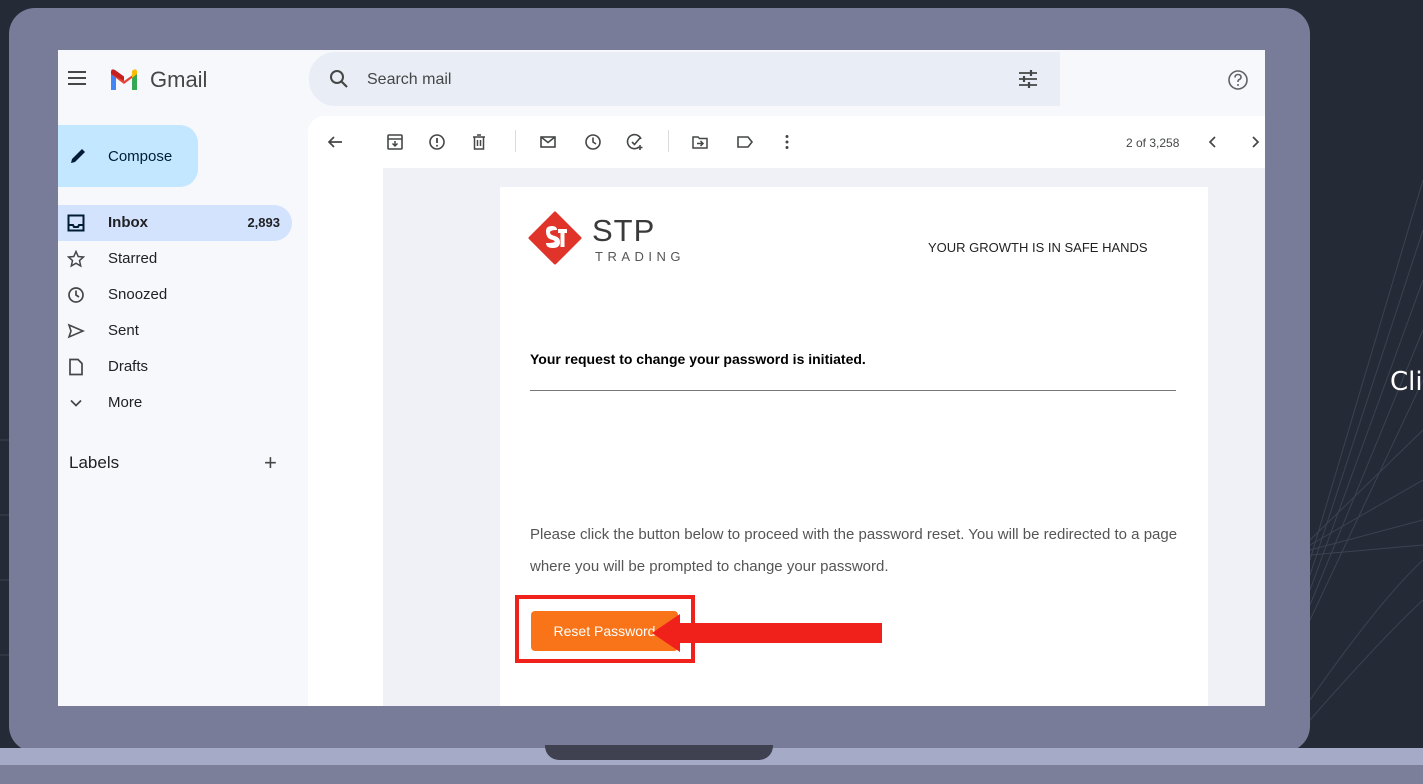  Describe the element at coordinates (1238, 80) in the screenshot. I see `help-icon` at that location.